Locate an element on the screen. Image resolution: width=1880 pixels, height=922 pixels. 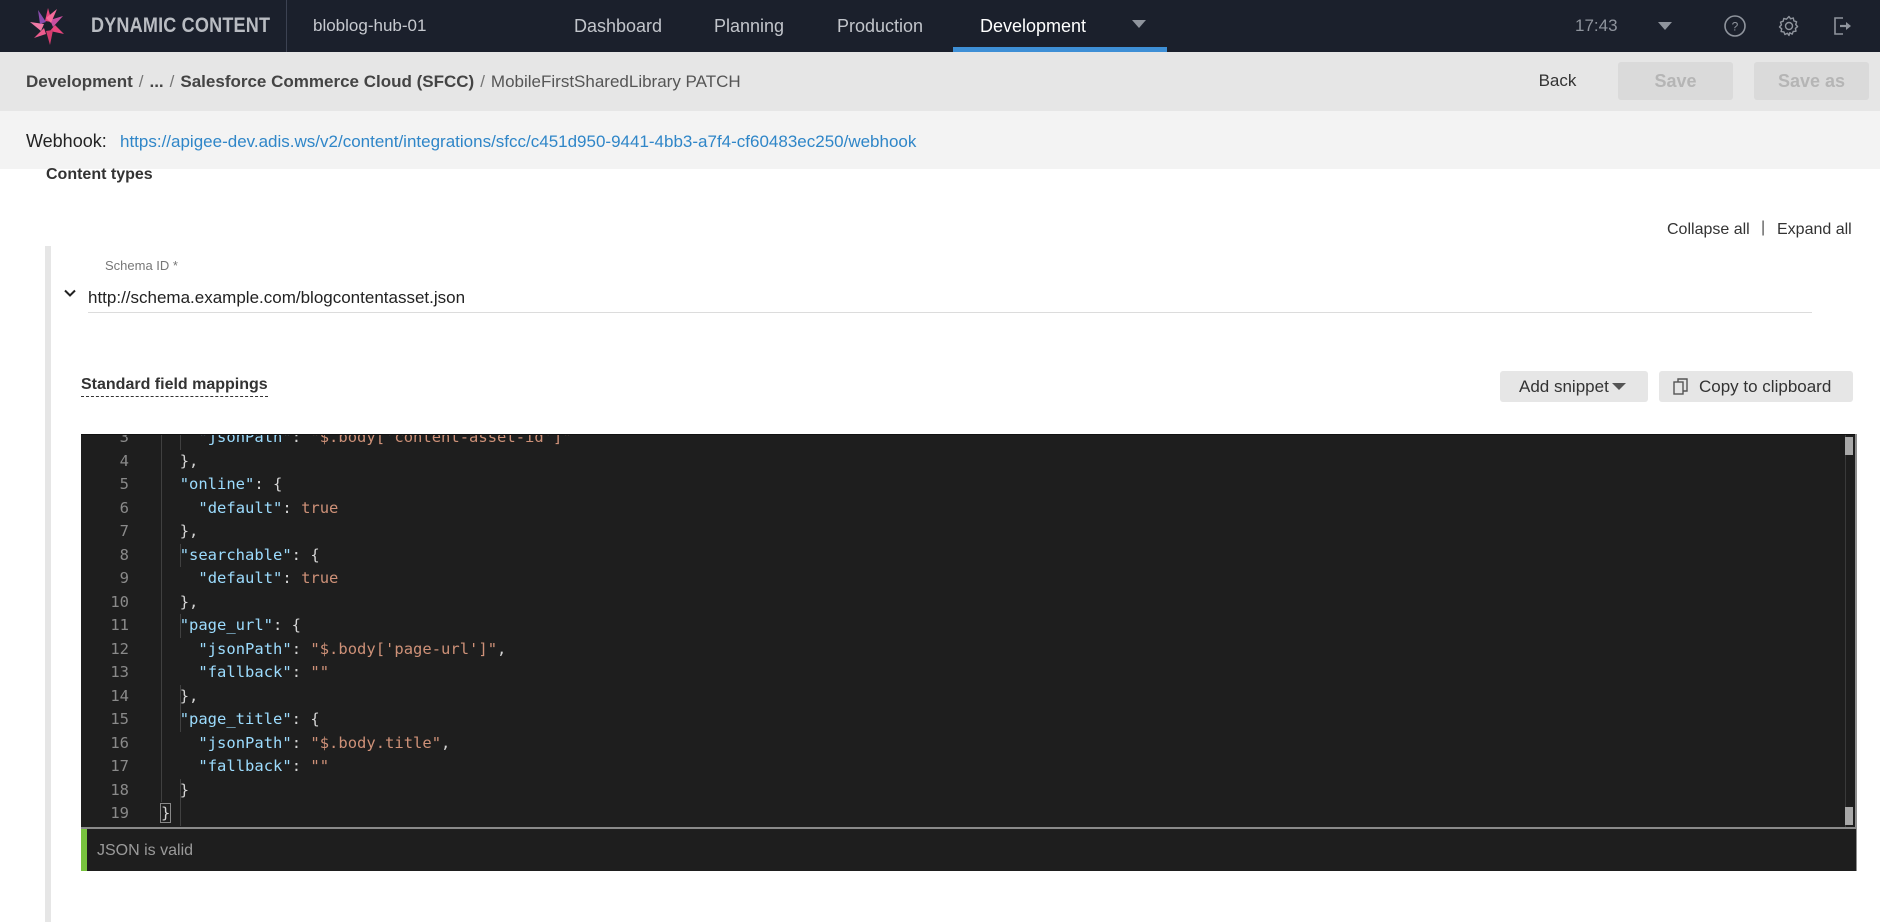
line-number: 7 is located at coordinates (124, 531).